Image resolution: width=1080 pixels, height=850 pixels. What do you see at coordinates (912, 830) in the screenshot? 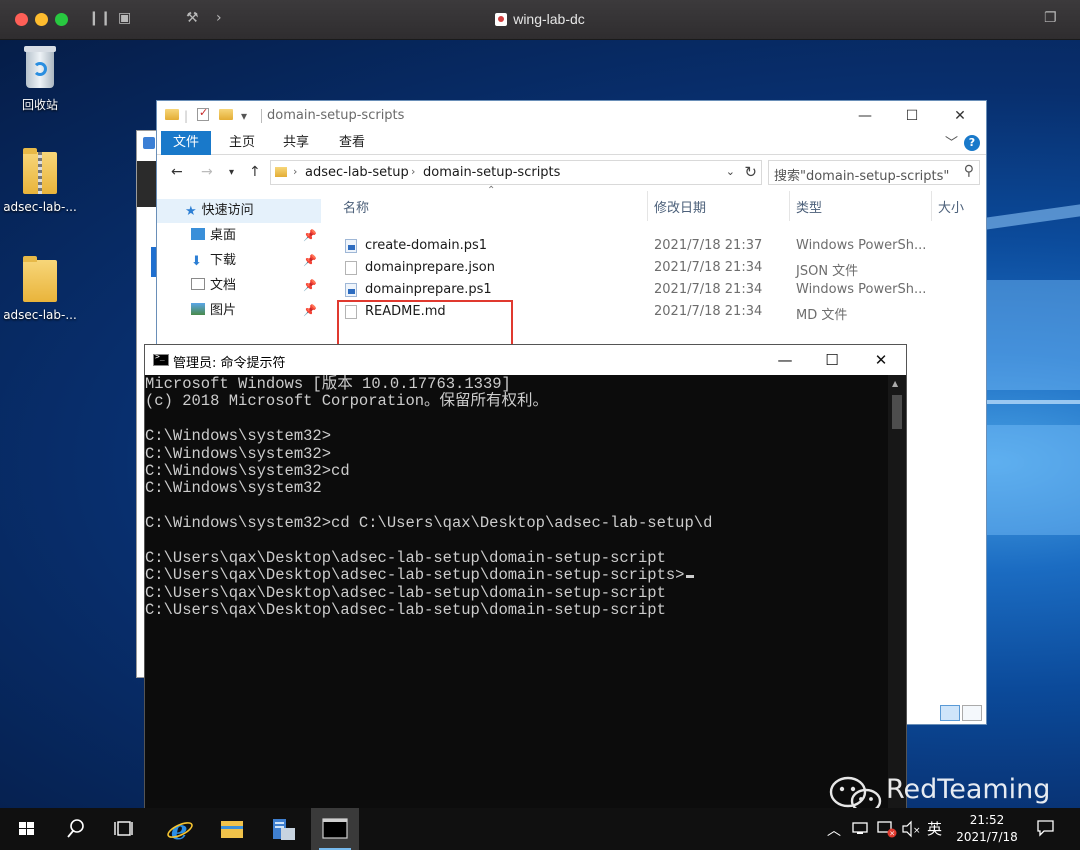
I see `volume-muted-icon: ×` at bounding box center [912, 830].